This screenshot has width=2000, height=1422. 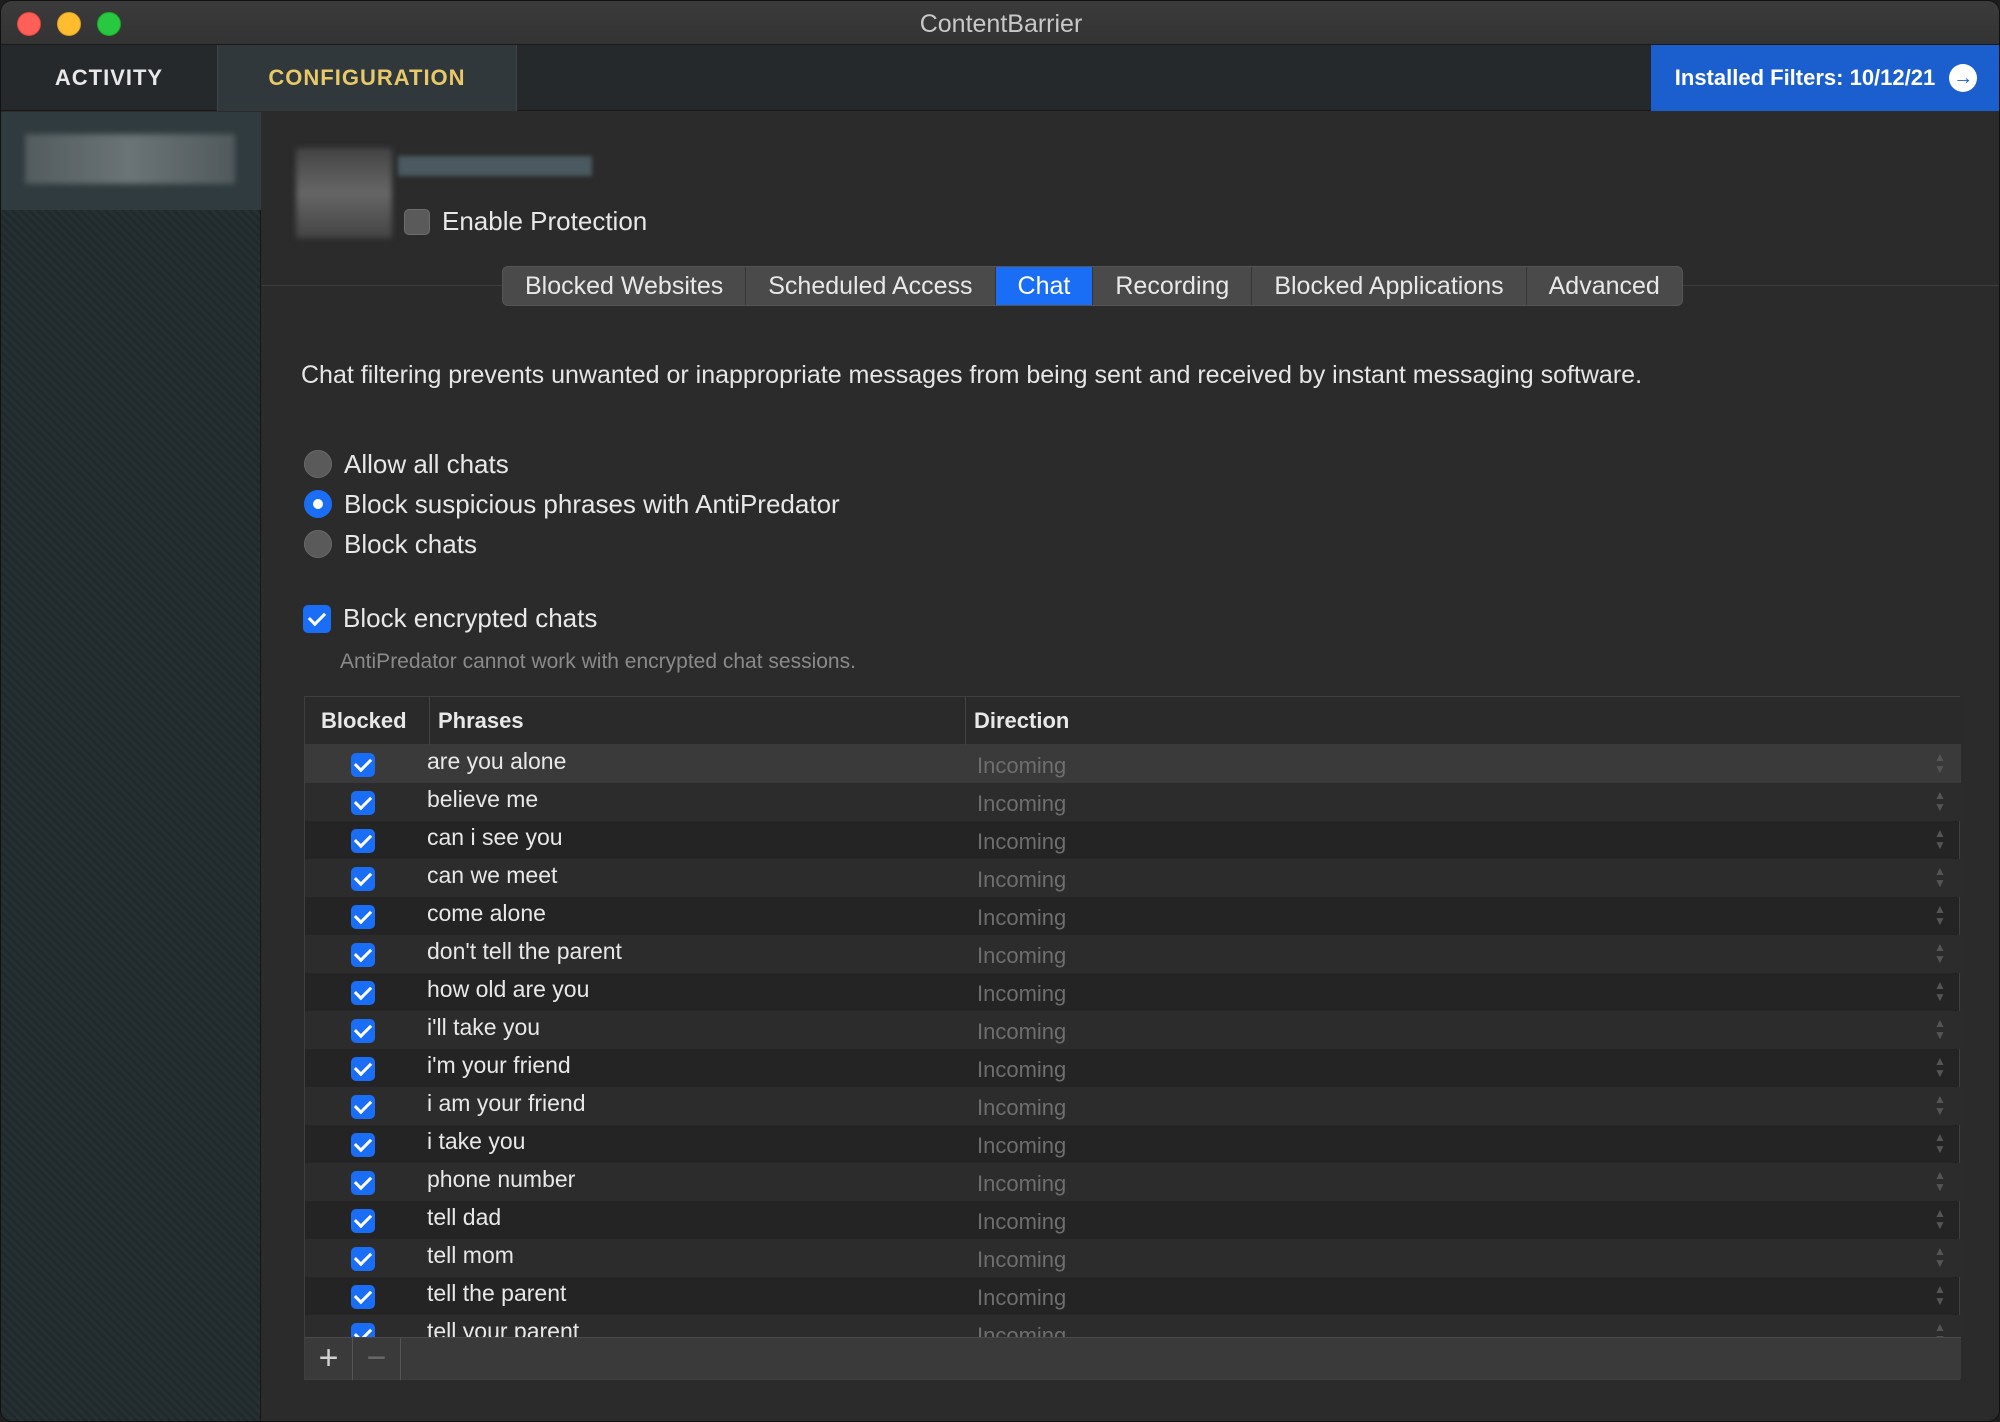 What do you see at coordinates (1133, 878) in the screenshot?
I see `table-row: can we meet Incoming ▲ ▼` at bounding box center [1133, 878].